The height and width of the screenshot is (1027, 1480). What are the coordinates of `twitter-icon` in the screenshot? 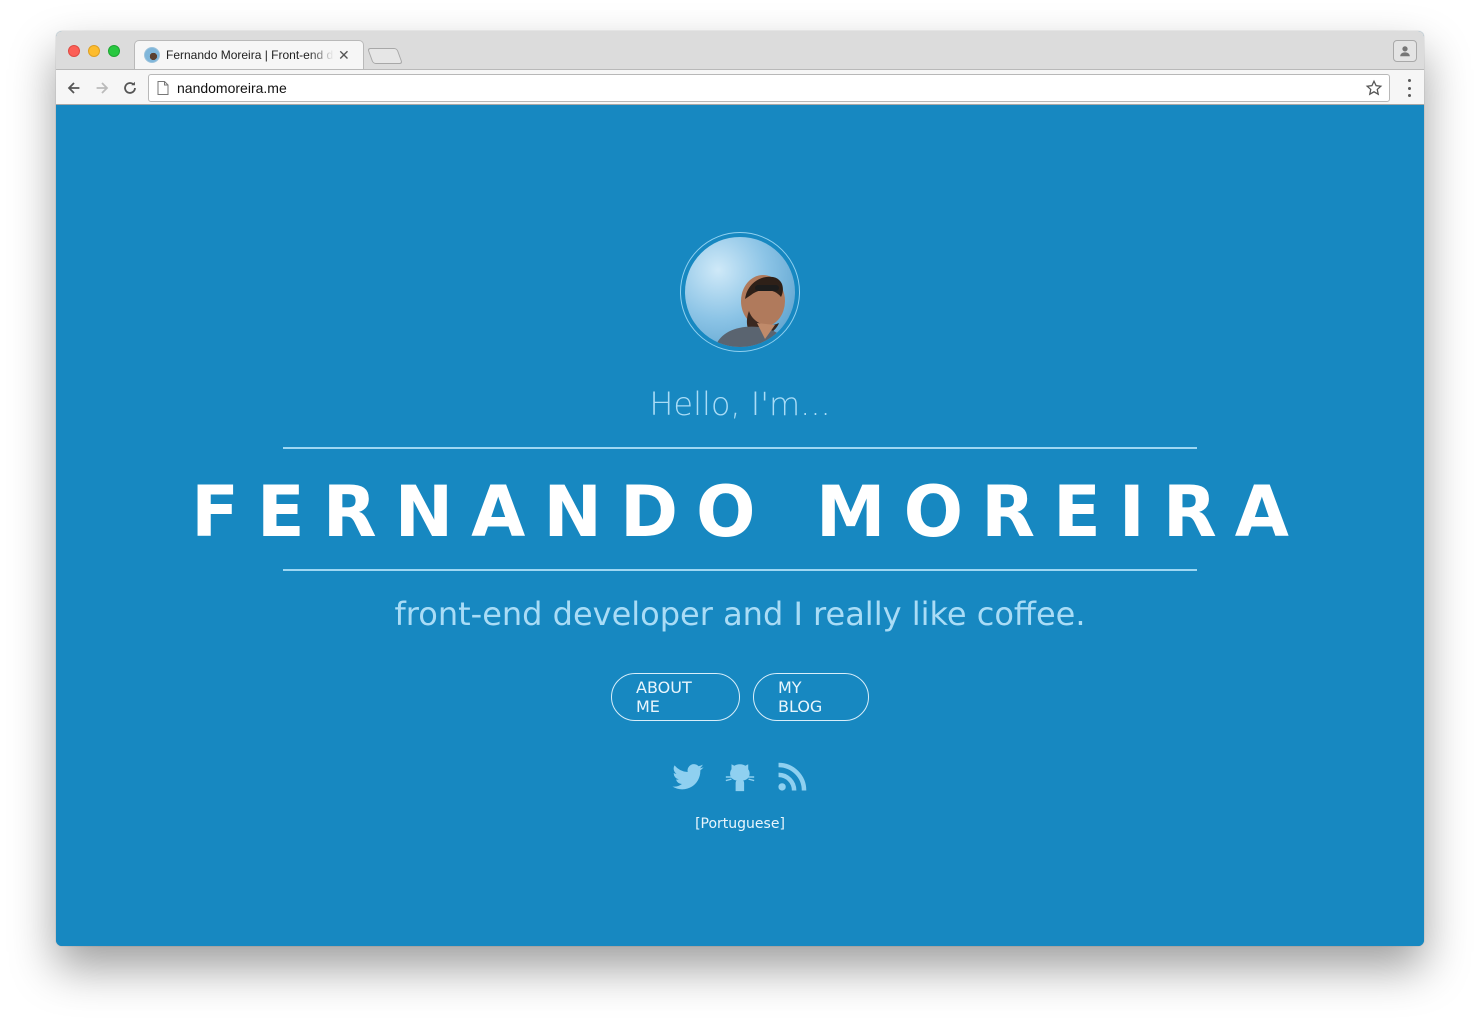 It's located at (688, 777).